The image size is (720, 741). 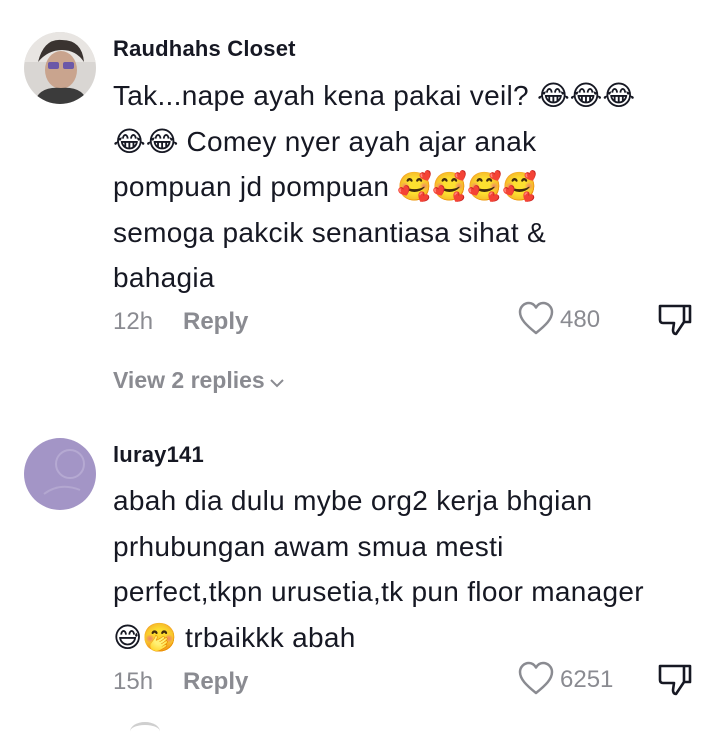 I want to click on emoji: 😅🤭, so click(x=145, y=637).